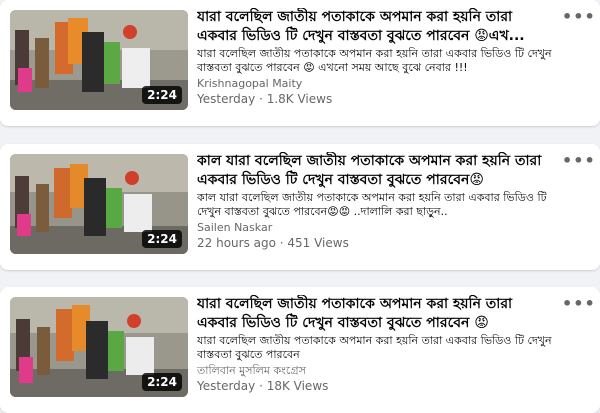 This screenshot has height=413, width=600. I want to click on video-meta: Yesterday · 18K Views, so click(263, 386).